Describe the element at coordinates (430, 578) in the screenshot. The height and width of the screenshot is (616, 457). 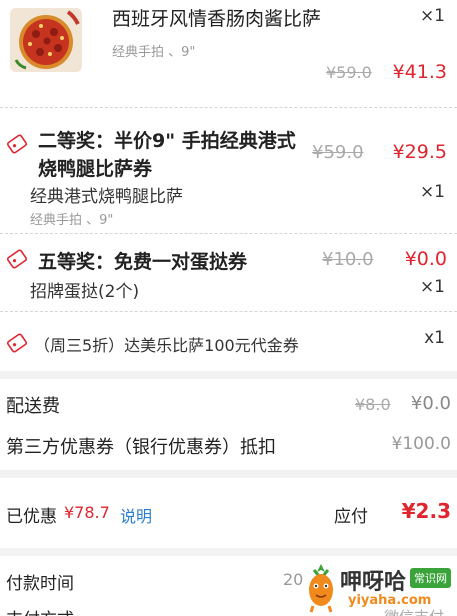
I see `watermark-badge: 常识网` at that location.